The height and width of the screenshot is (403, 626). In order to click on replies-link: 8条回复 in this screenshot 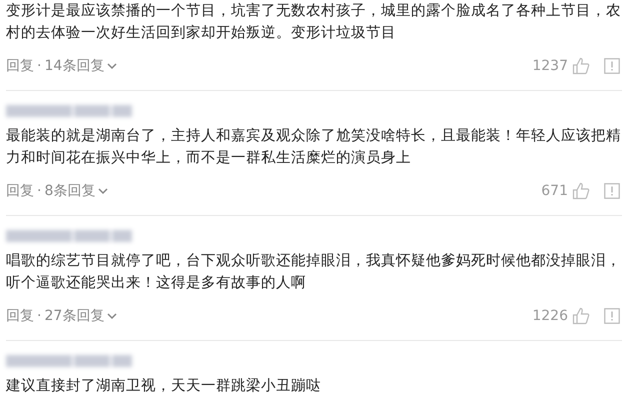, I will do `click(70, 191)`.